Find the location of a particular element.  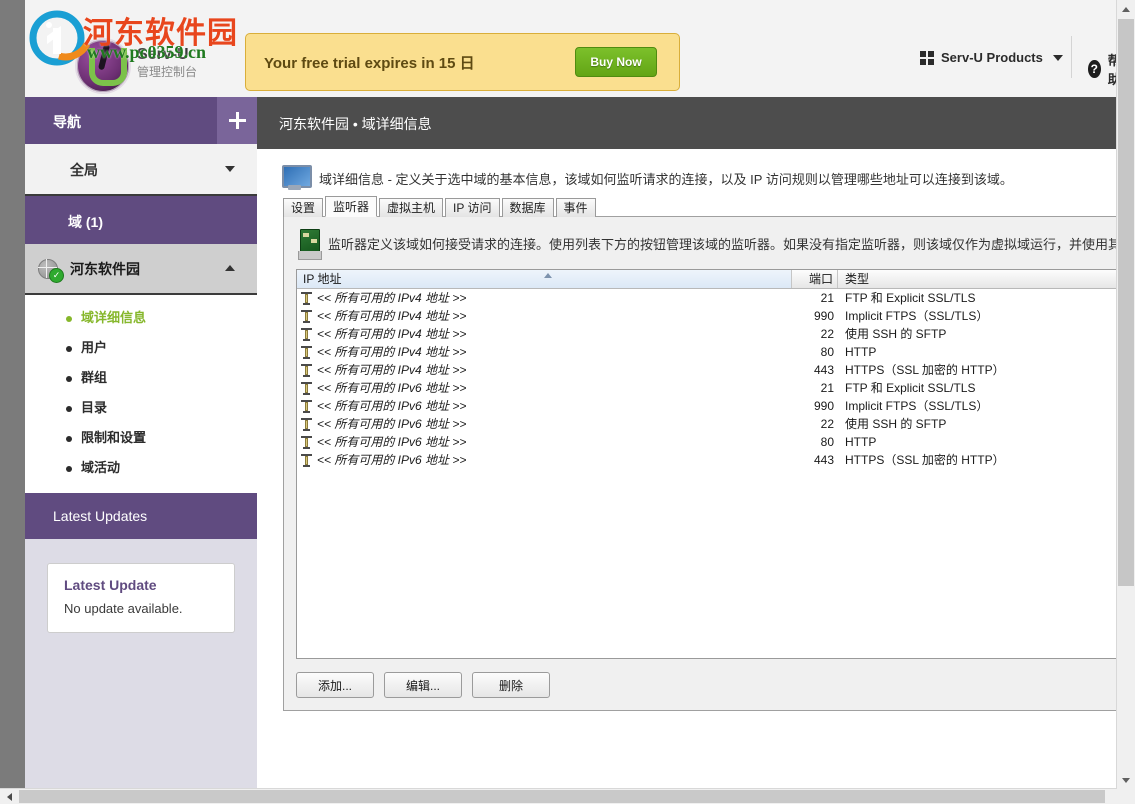

sidebar-item-groups: 群组 is located at coordinates (141, 378).